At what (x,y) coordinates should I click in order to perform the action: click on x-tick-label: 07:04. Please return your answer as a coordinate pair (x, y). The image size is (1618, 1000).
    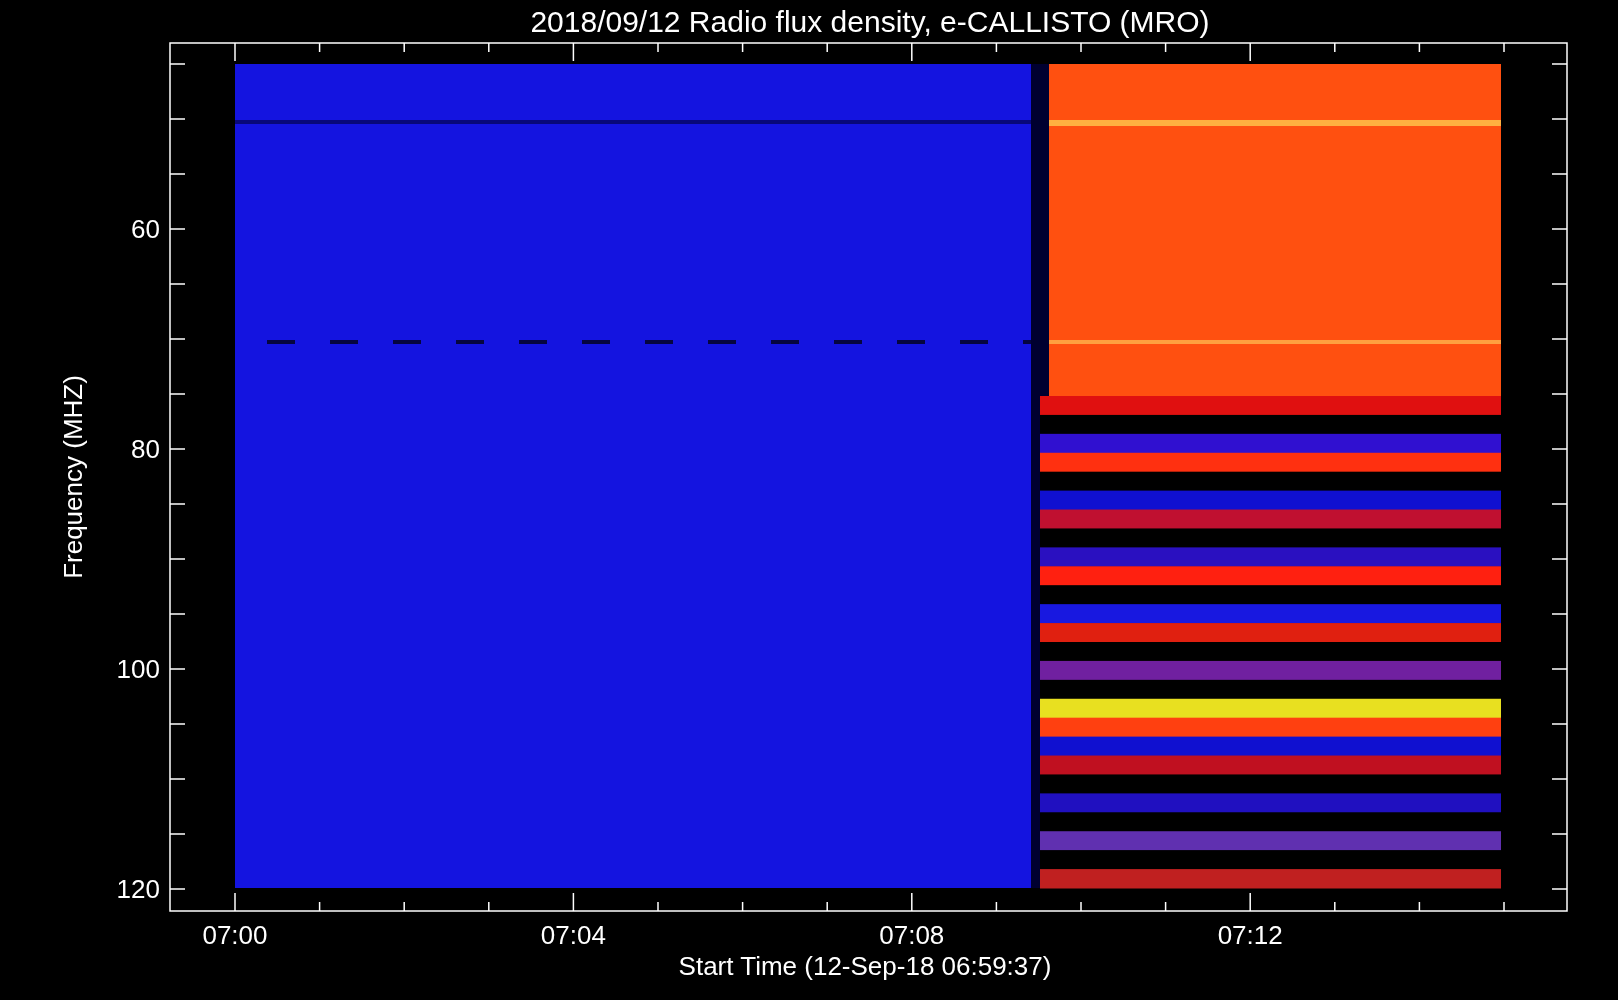
    Looking at the image, I should click on (573, 935).